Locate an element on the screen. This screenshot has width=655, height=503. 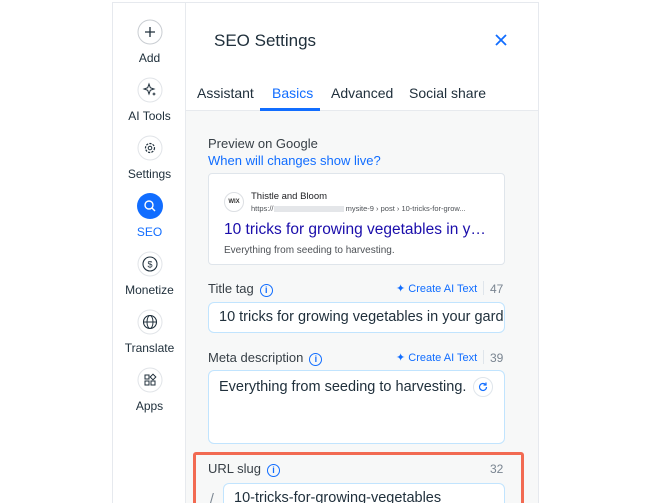
meta-description-textarea: Everything from seeding to harvesting. is located at coordinates (356, 407).